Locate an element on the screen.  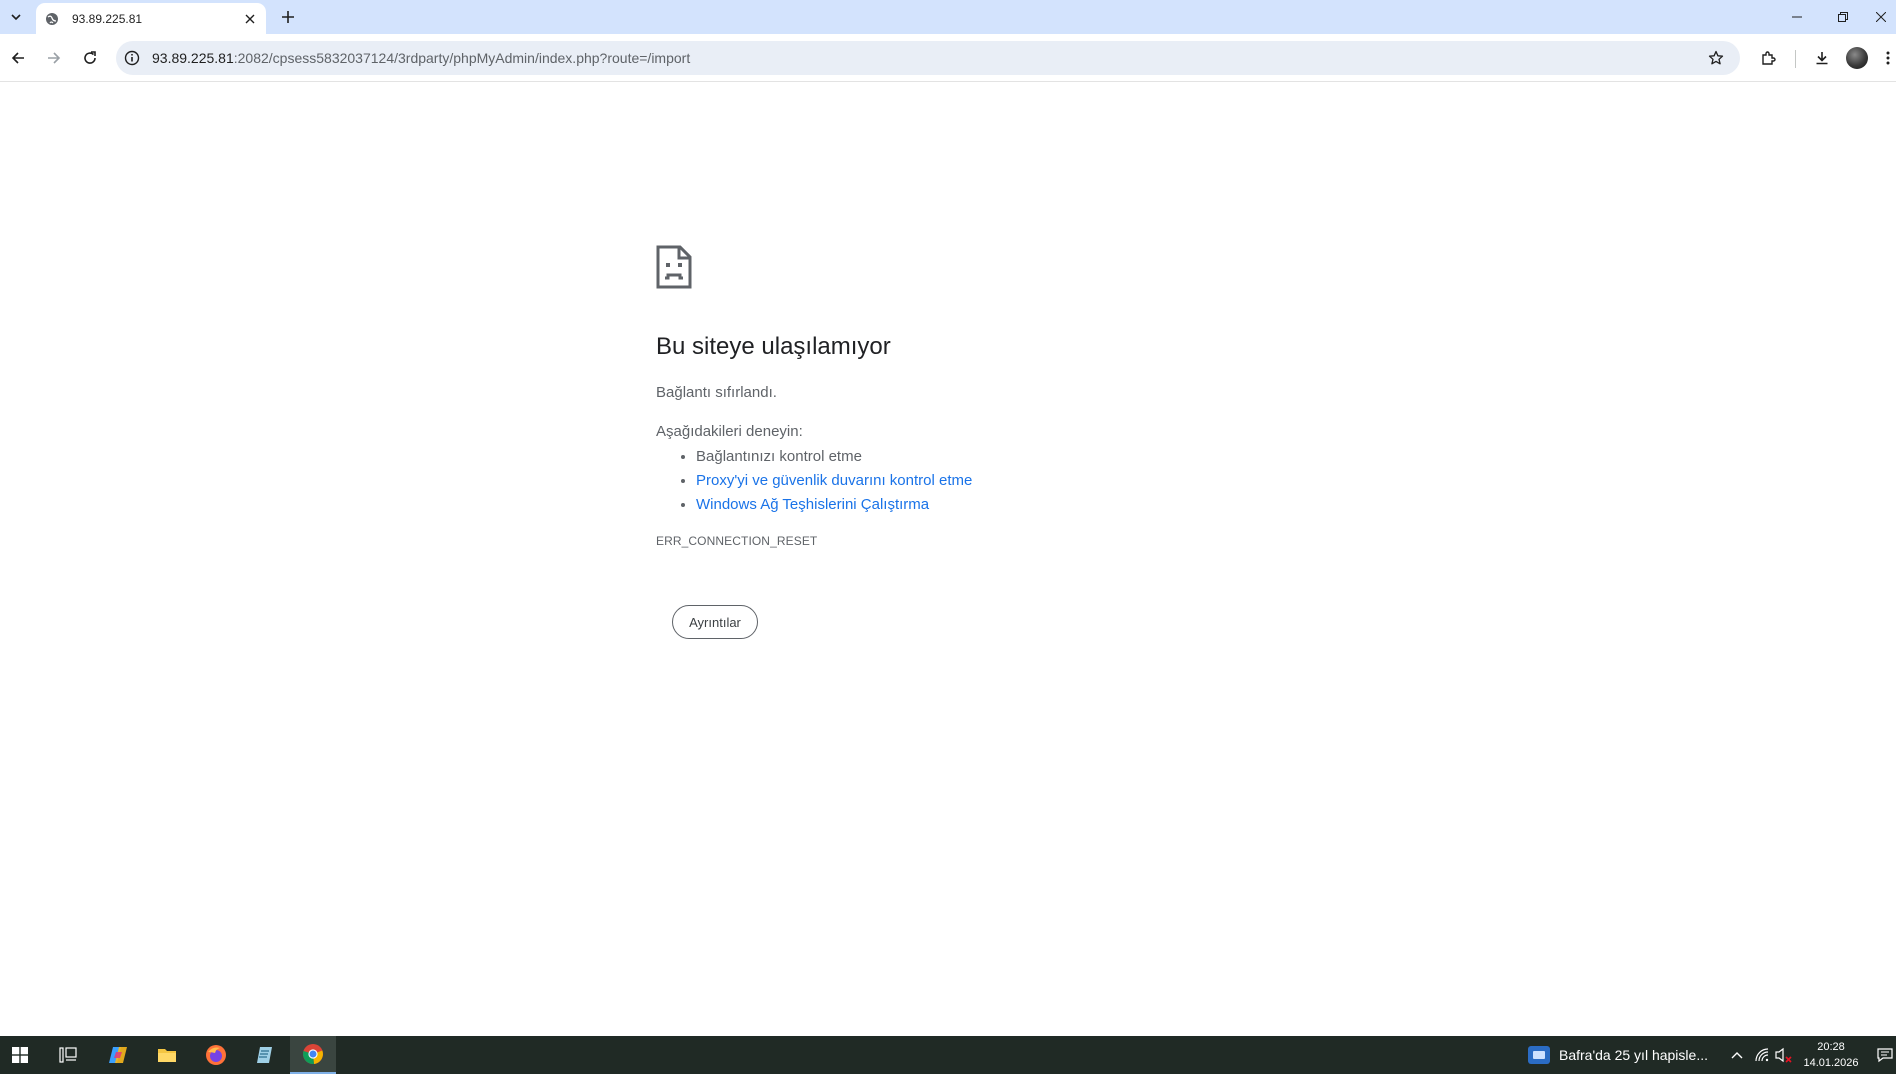
suggestion-run-diagnostics: Windows Ağ Teşhislerini Çalıştırma is located at coordinates (834, 505).